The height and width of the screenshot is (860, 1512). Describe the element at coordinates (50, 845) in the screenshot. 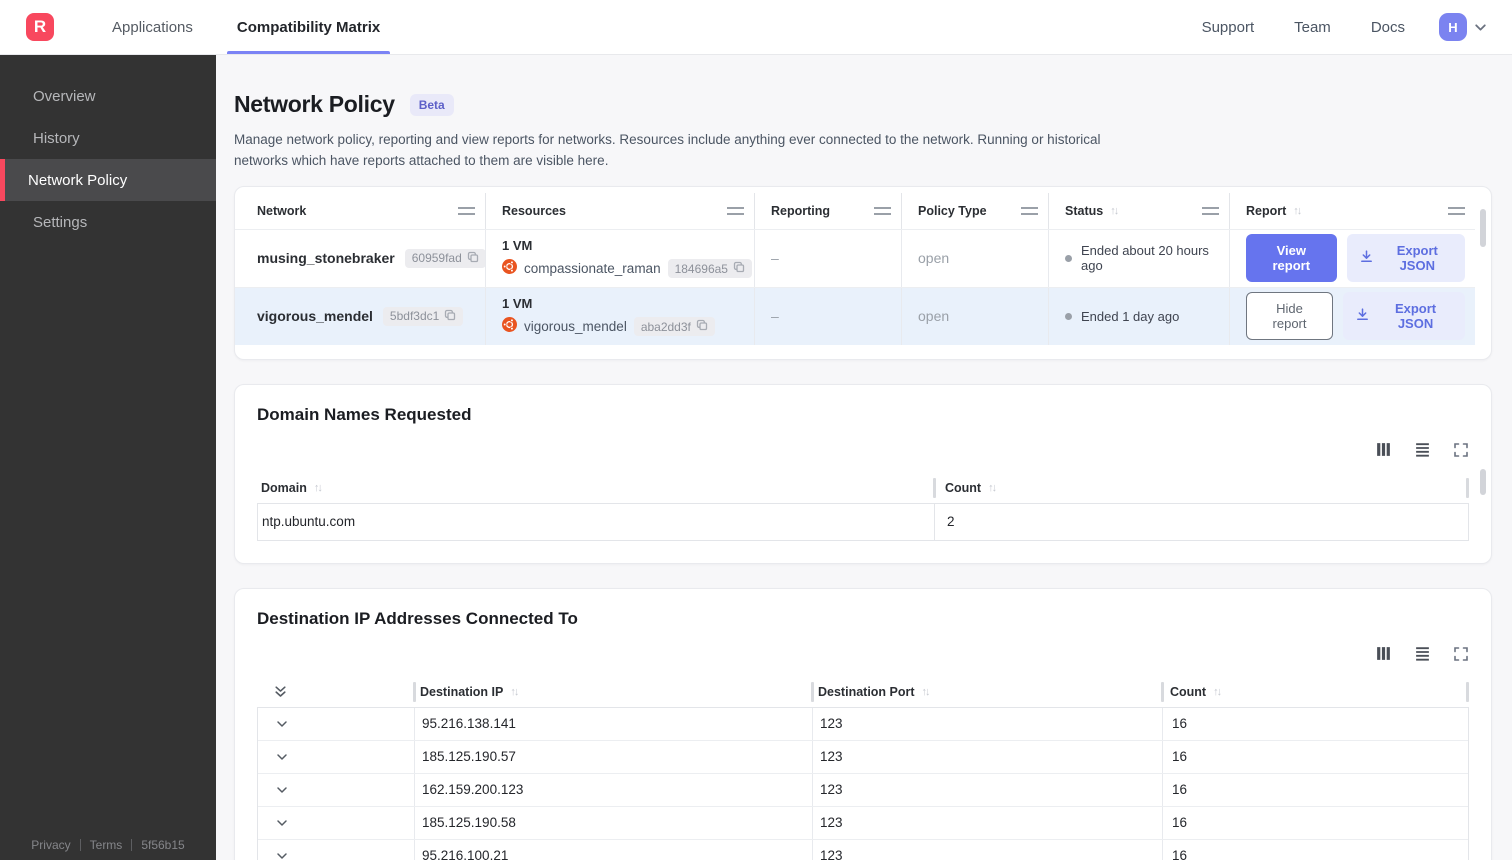

I see `privacy-link: Privacy` at that location.